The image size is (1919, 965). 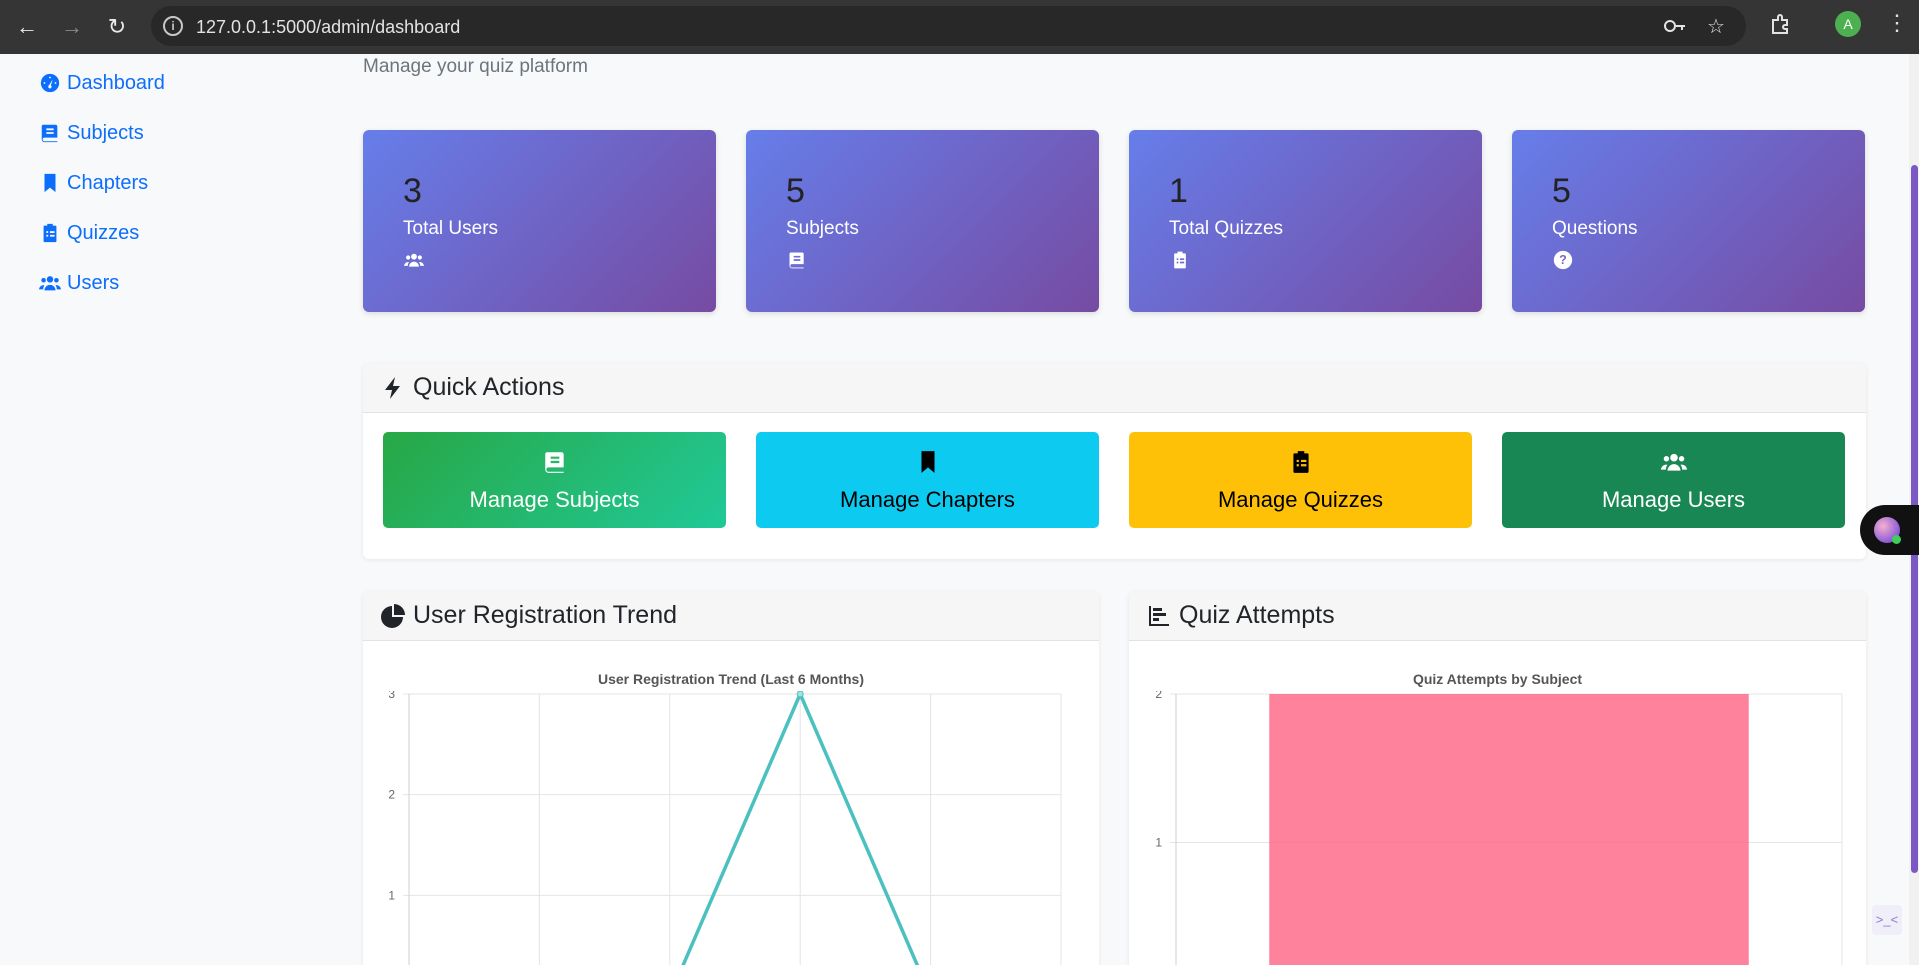 I want to click on quiz-attempts-bar-chart: 21, so click(x=1499, y=828).